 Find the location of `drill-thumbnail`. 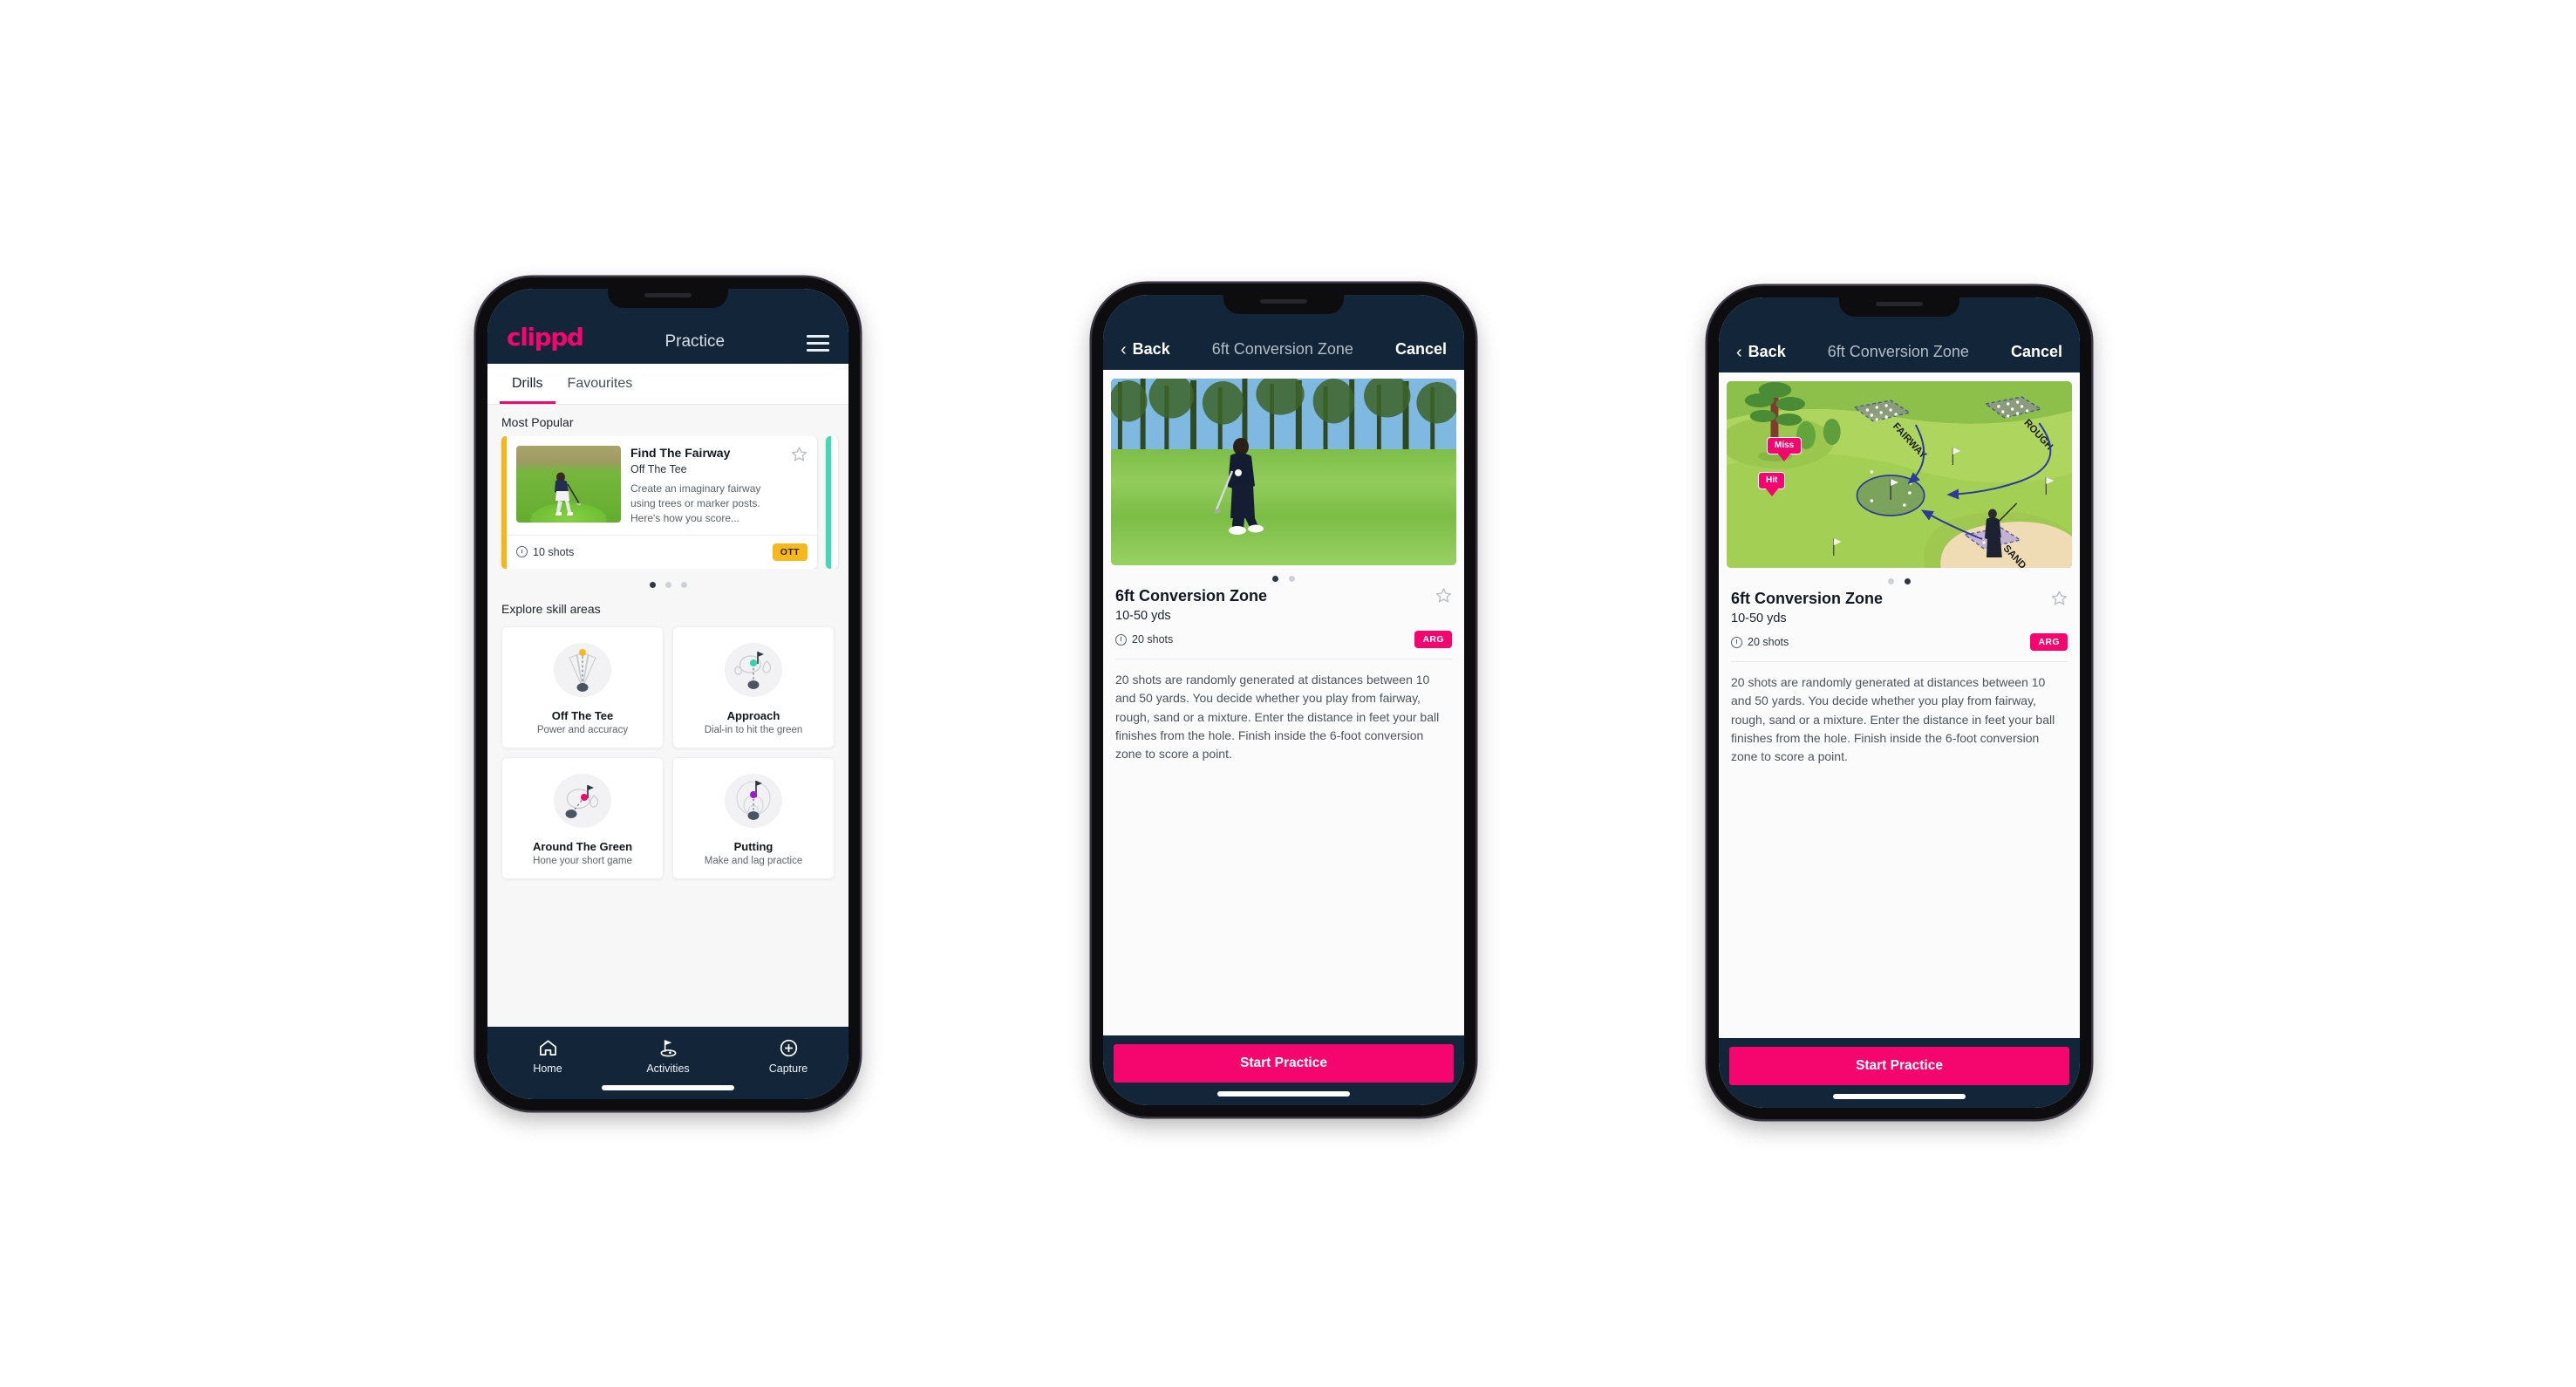

drill-thumbnail is located at coordinates (569, 485).